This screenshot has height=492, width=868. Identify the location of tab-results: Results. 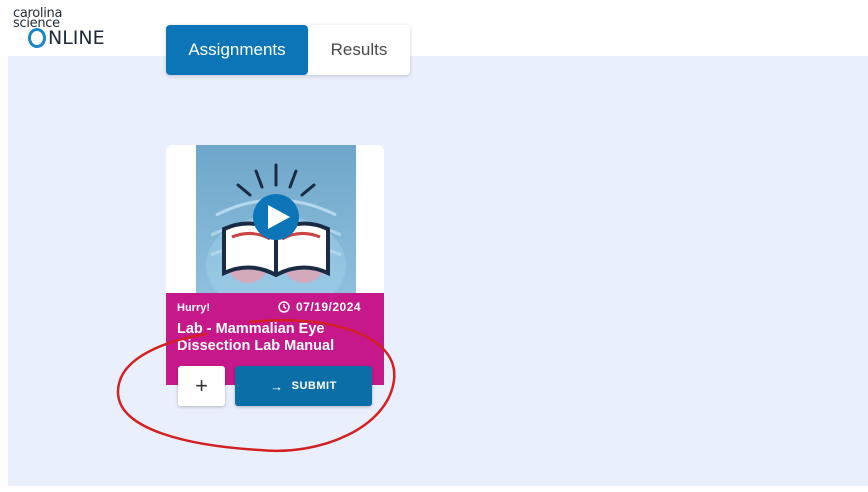
(359, 50).